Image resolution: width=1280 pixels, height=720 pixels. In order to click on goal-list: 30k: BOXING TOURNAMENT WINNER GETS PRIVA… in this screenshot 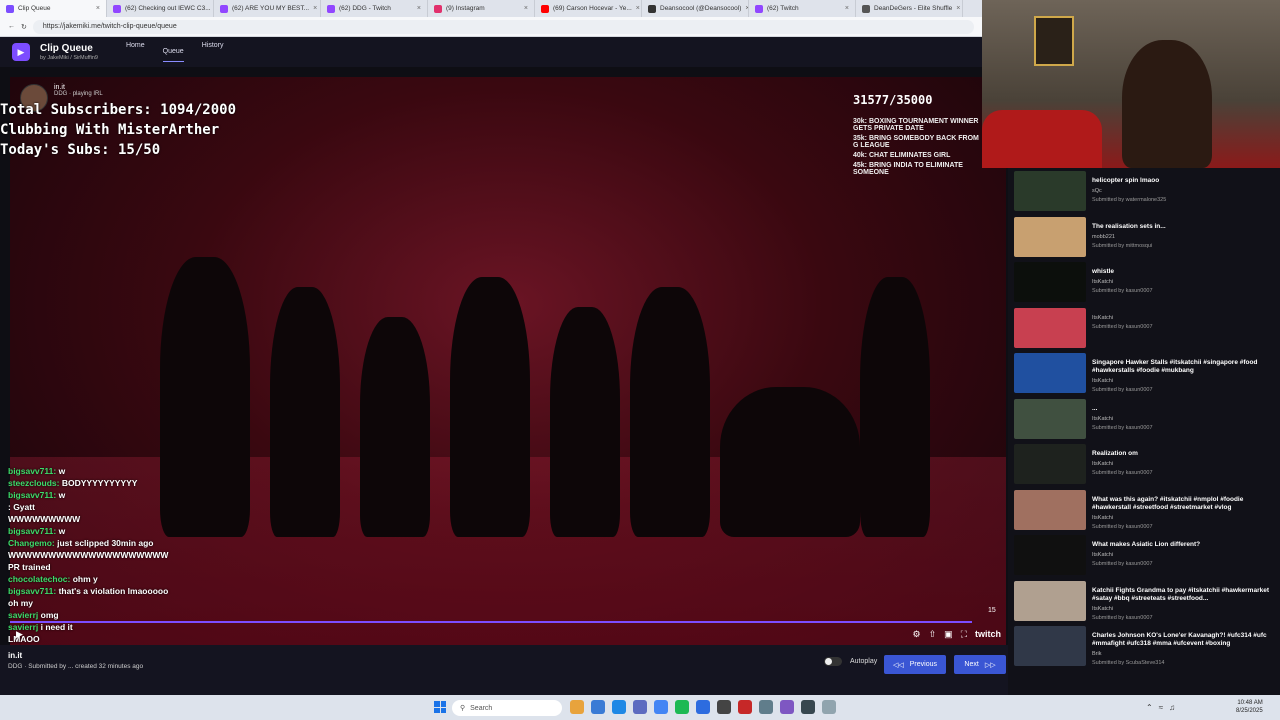, I will do `click(918, 148)`.